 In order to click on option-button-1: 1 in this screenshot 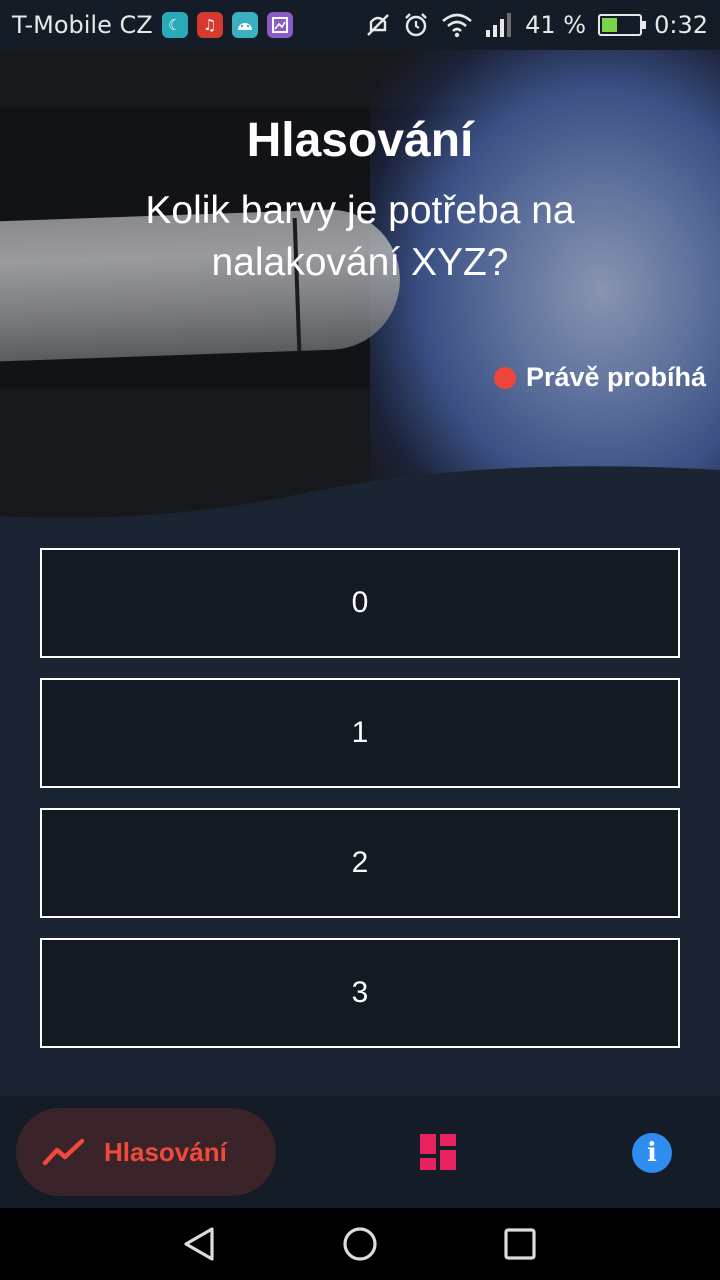, I will do `click(360, 733)`.